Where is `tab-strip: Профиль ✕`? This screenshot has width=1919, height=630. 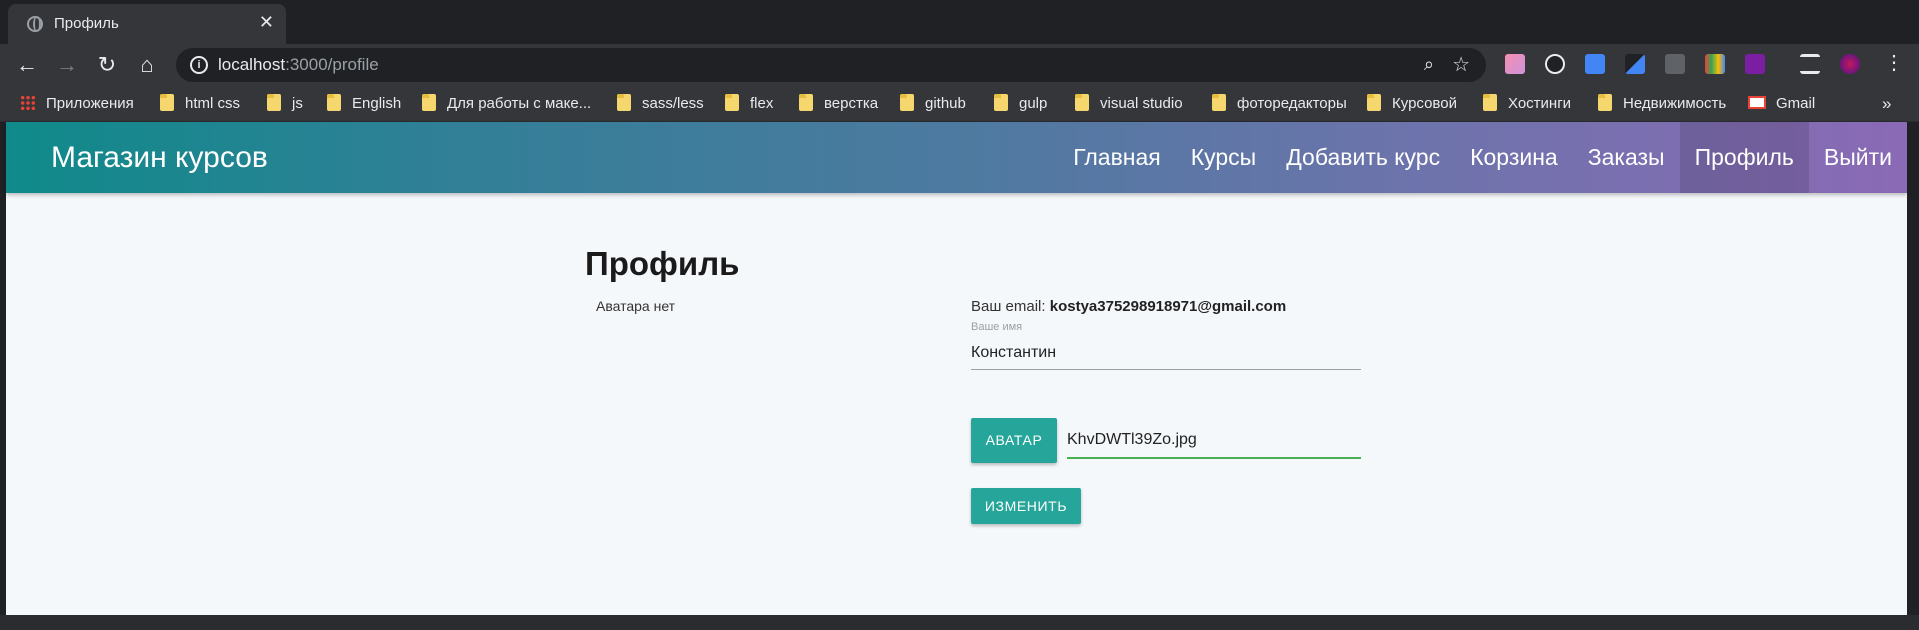 tab-strip: Профиль ✕ is located at coordinates (959, 22).